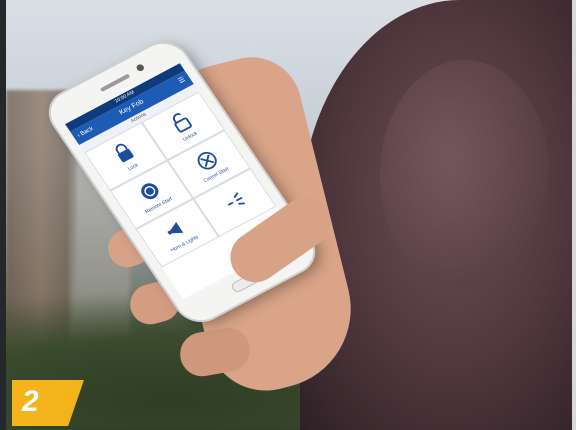 This screenshot has width=576, height=430. What do you see at coordinates (574, 215) in the screenshot?
I see `frame-edge-right` at bounding box center [574, 215].